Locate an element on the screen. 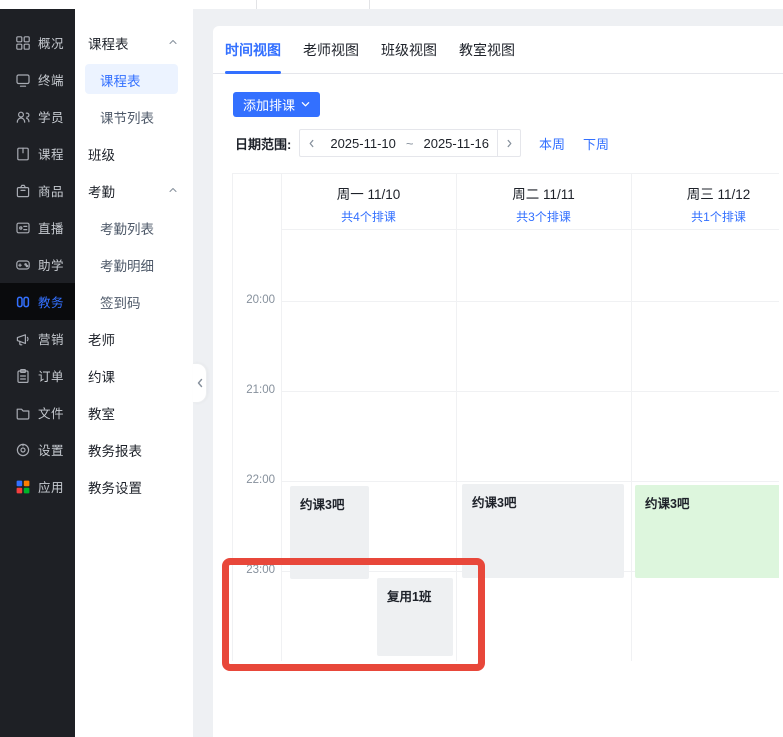  view-tabs: 时间视图 老师视图 班级视图 教室视图 is located at coordinates (498, 50).